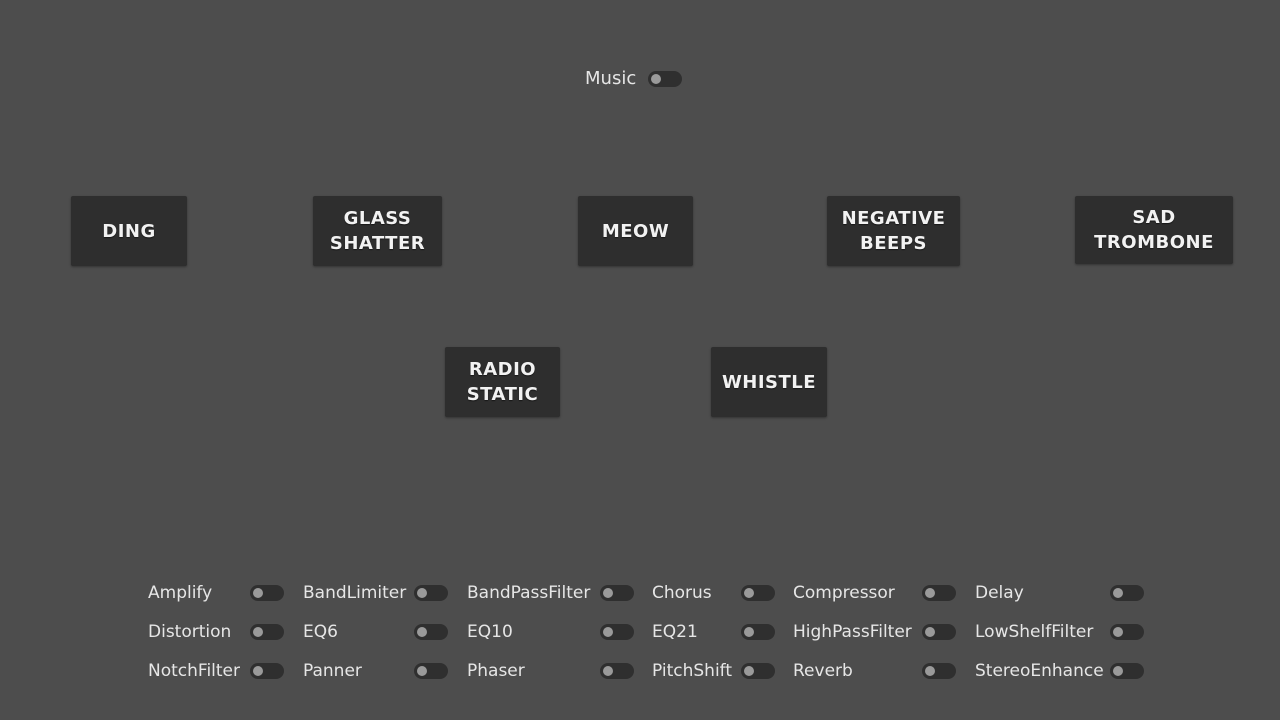 This screenshot has height=720, width=1280. What do you see at coordinates (852, 632) in the screenshot?
I see `effect-label: HighPassFilter` at bounding box center [852, 632].